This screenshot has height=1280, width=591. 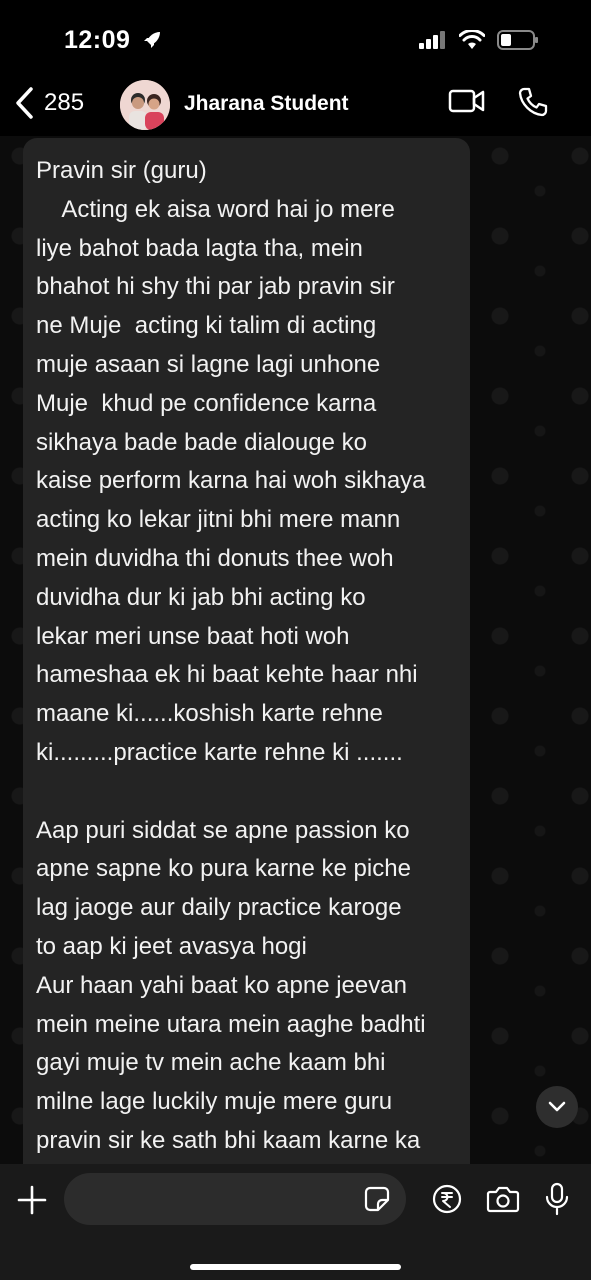 I want to click on message-line: mein meine utara mein aaghe badhti, so click(x=231, y=1024).